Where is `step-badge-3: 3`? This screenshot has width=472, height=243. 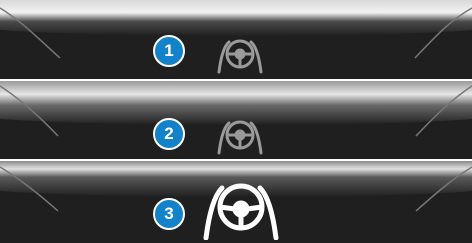
step-badge-3: 3 is located at coordinates (169, 214).